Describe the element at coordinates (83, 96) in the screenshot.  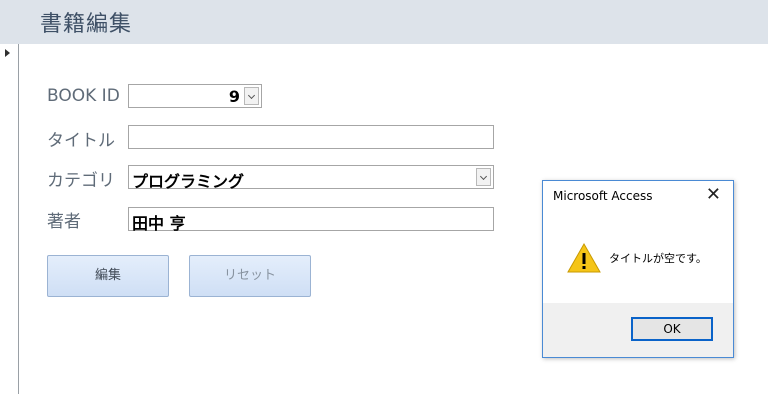
I see `book-id-label: BOOK ID` at that location.